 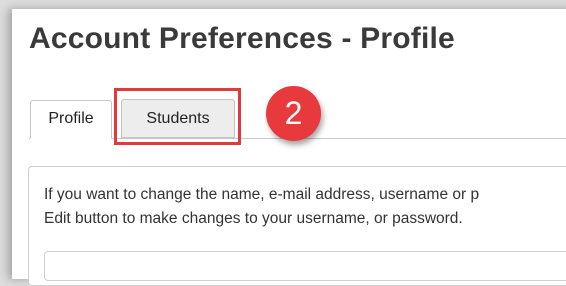 I want to click on tab-students: Students, so click(x=178, y=118).